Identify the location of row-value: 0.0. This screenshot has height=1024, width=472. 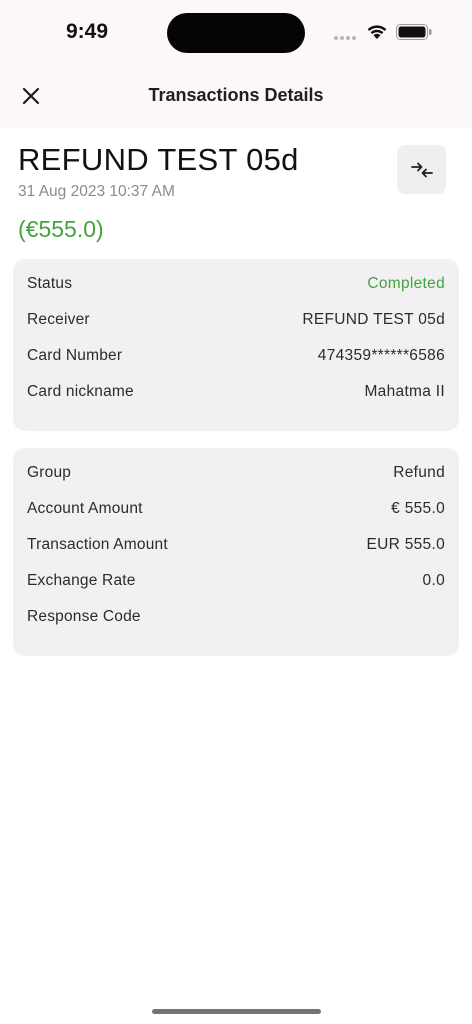
(433, 580).